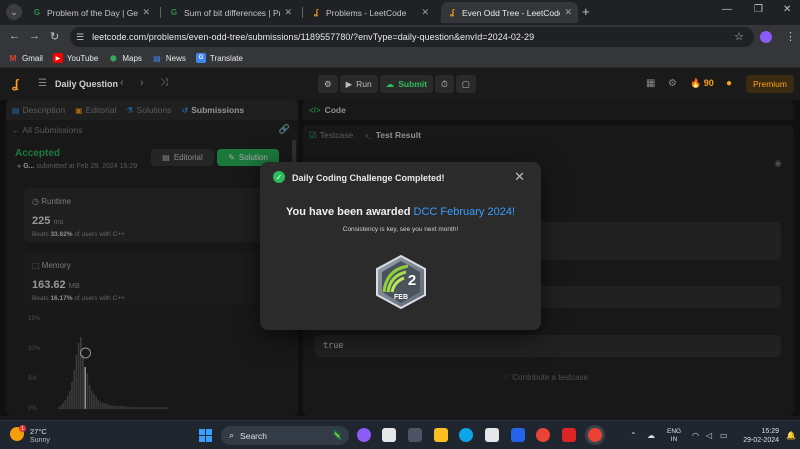  I want to click on app-icon, so click(569, 435).